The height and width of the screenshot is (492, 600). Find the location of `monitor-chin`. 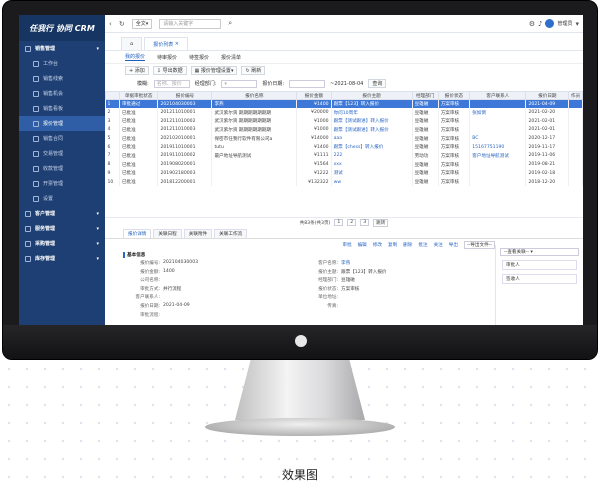

monitor-chin is located at coordinates (300, 342).